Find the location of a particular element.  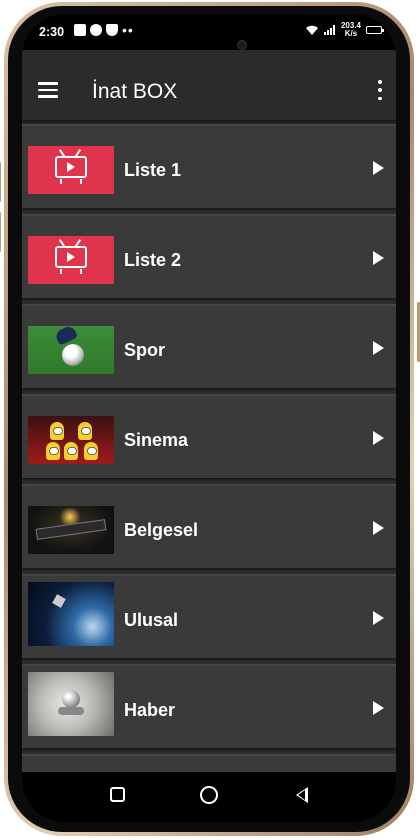

list-item-label: Belgesel is located at coordinates (161, 530).